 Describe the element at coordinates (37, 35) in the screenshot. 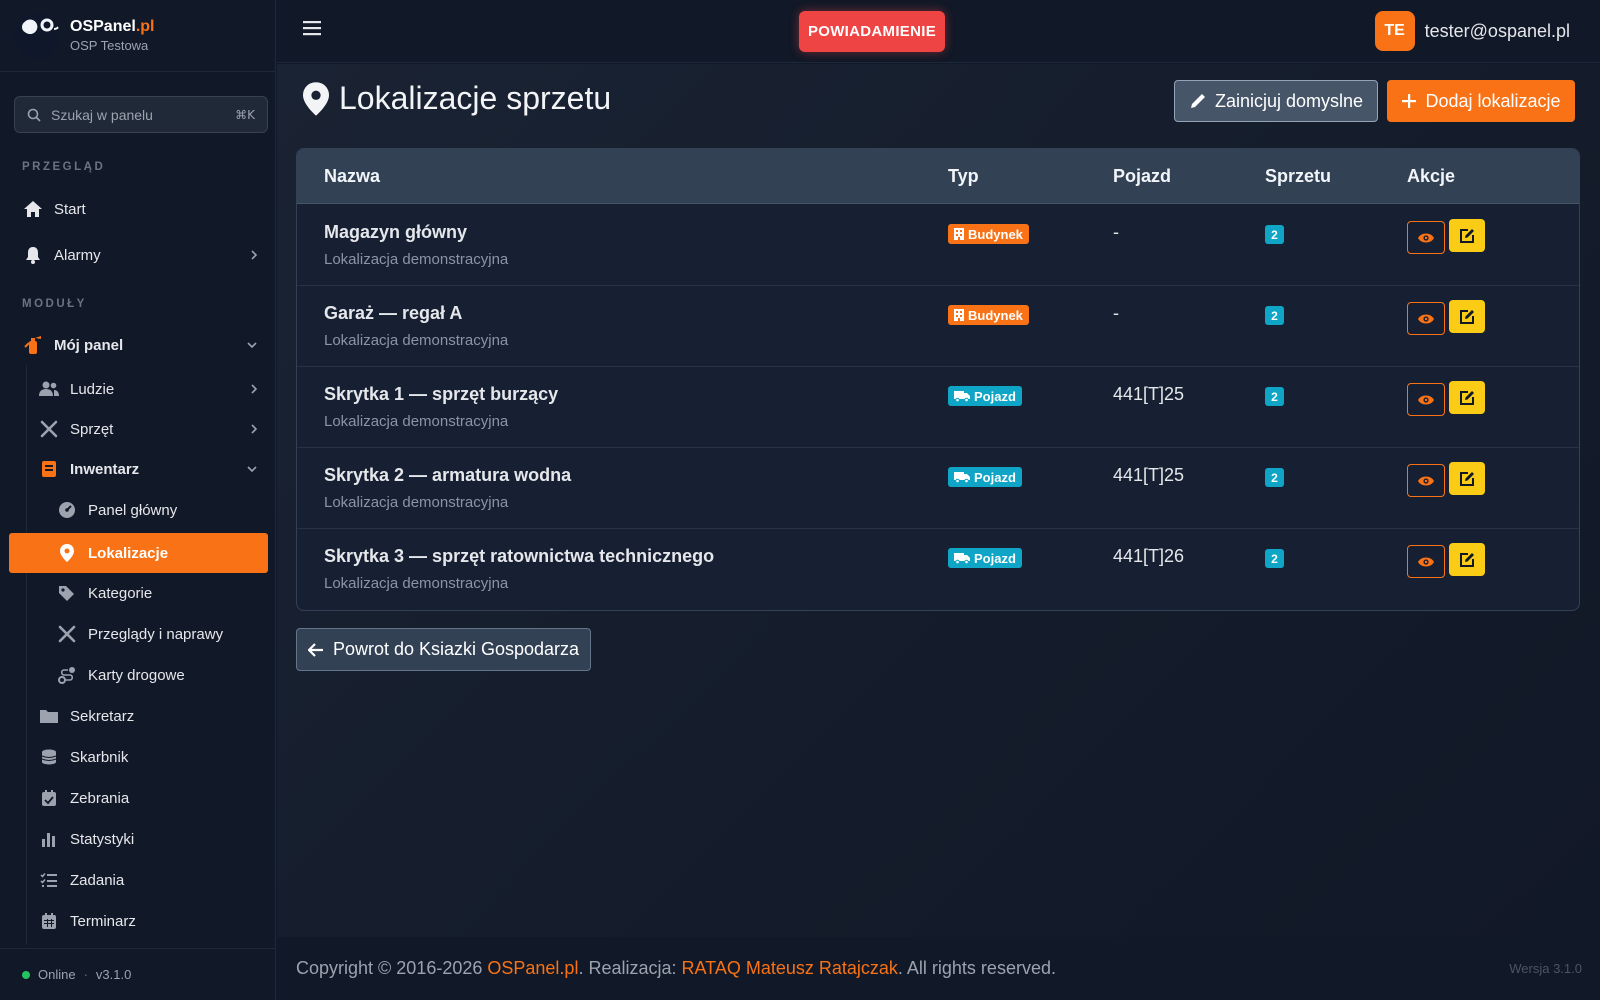

I see `brand-logo` at that location.